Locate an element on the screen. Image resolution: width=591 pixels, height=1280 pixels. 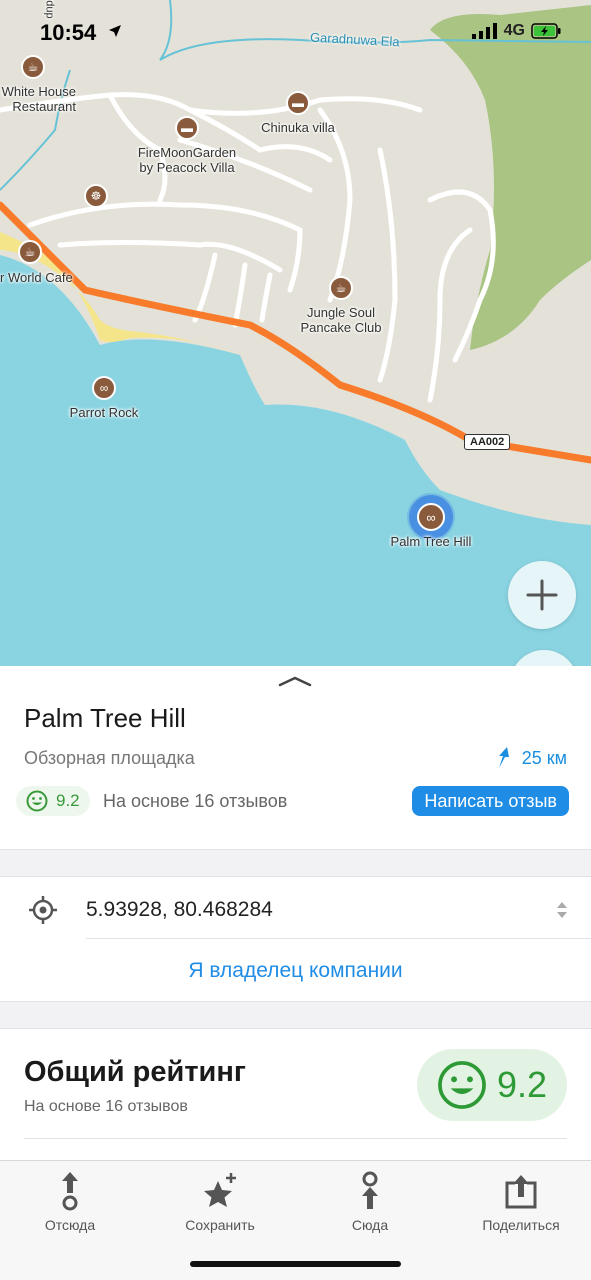
route-to-button: Сюда is located at coordinates (370, 1202).